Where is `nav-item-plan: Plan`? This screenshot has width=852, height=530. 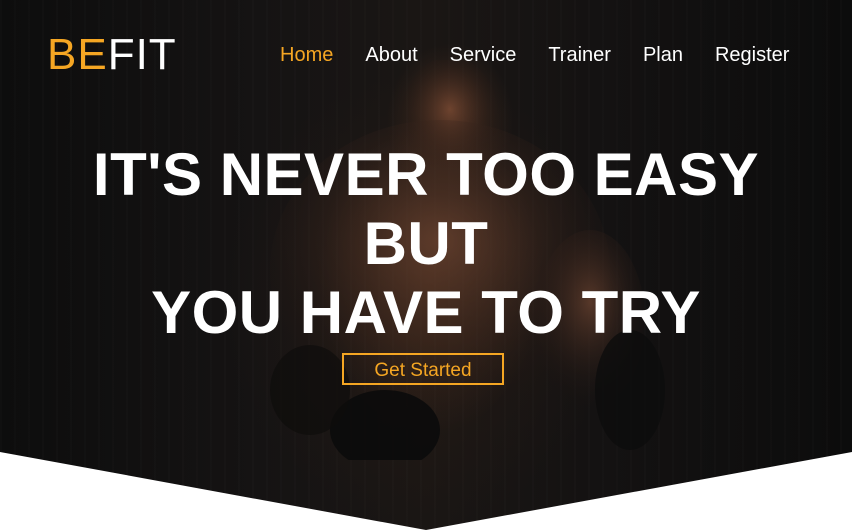 nav-item-plan: Plan is located at coordinates (663, 55).